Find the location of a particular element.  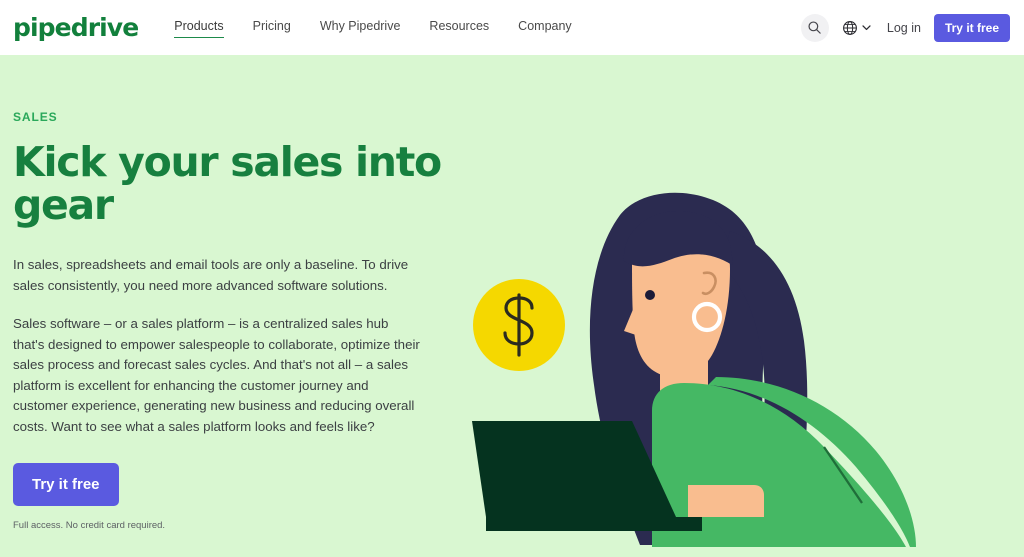

language-selector is located at coordinates (857, 28).